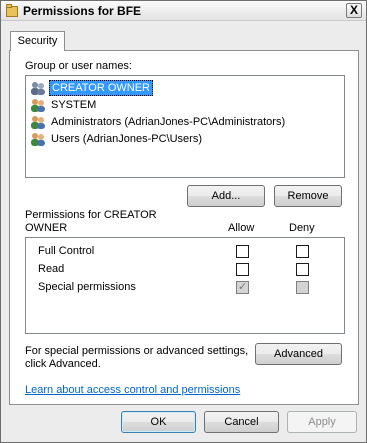 The width and height of the screenshot is (367, 443). Describe the element at coordinates (87, 287) in the screenshot. I see `permission-name: Special permissions` at that location.